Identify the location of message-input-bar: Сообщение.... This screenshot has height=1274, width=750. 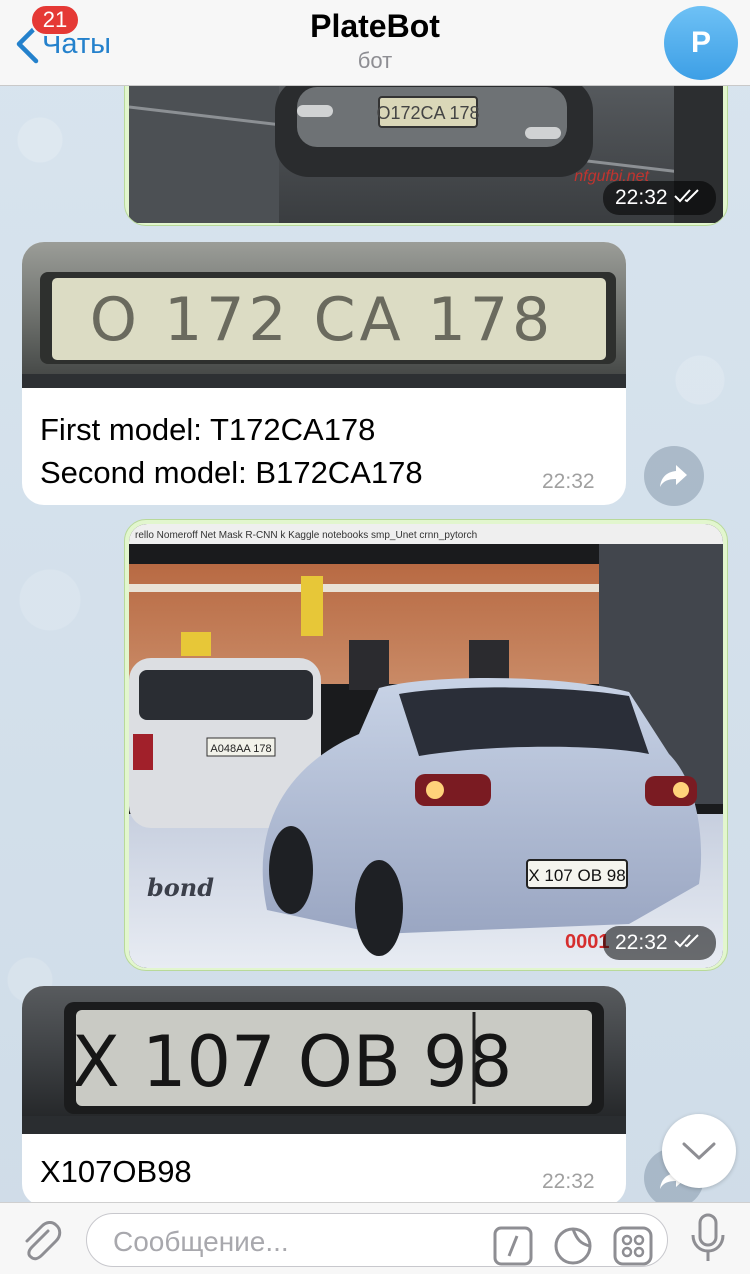
(375, 1238).